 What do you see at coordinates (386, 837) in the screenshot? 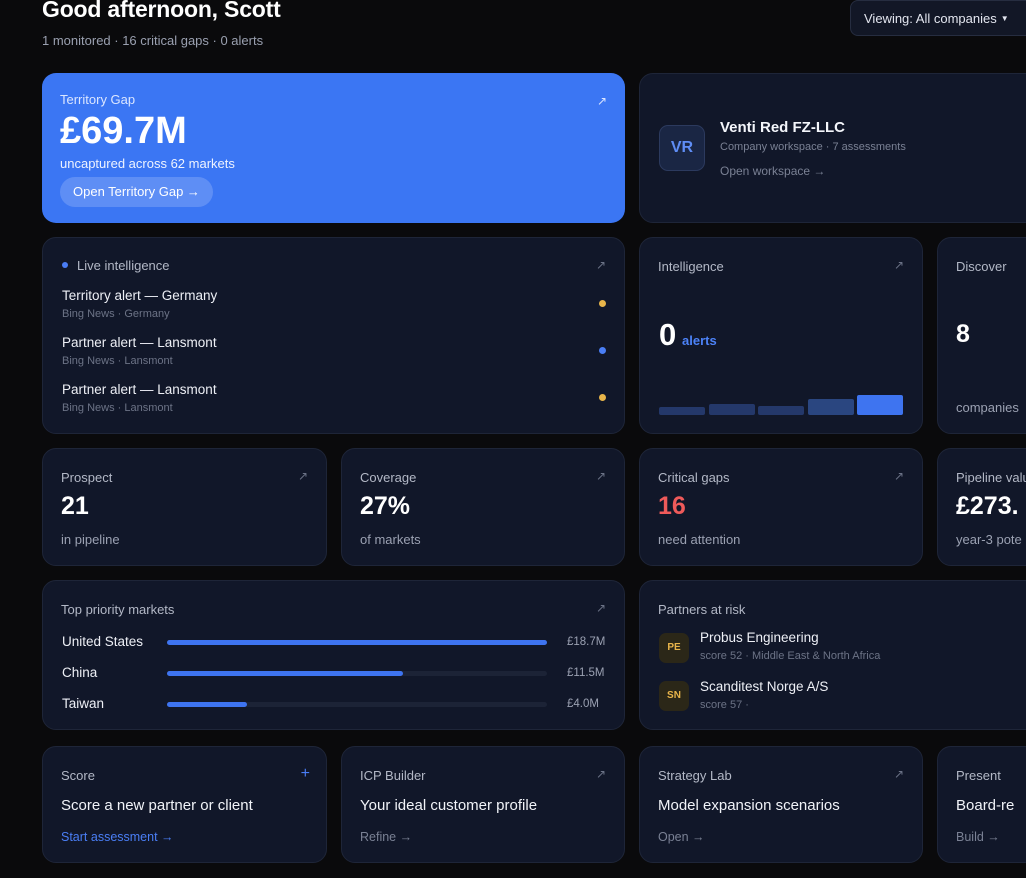
I see `refine-link: Refine →` at bounding box center [386, 837].